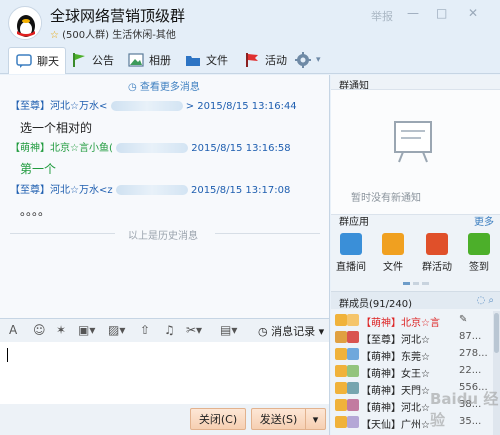 The image size is (500, 435). I want to click on scissors-icon: ✂▾, so click(194, 330).